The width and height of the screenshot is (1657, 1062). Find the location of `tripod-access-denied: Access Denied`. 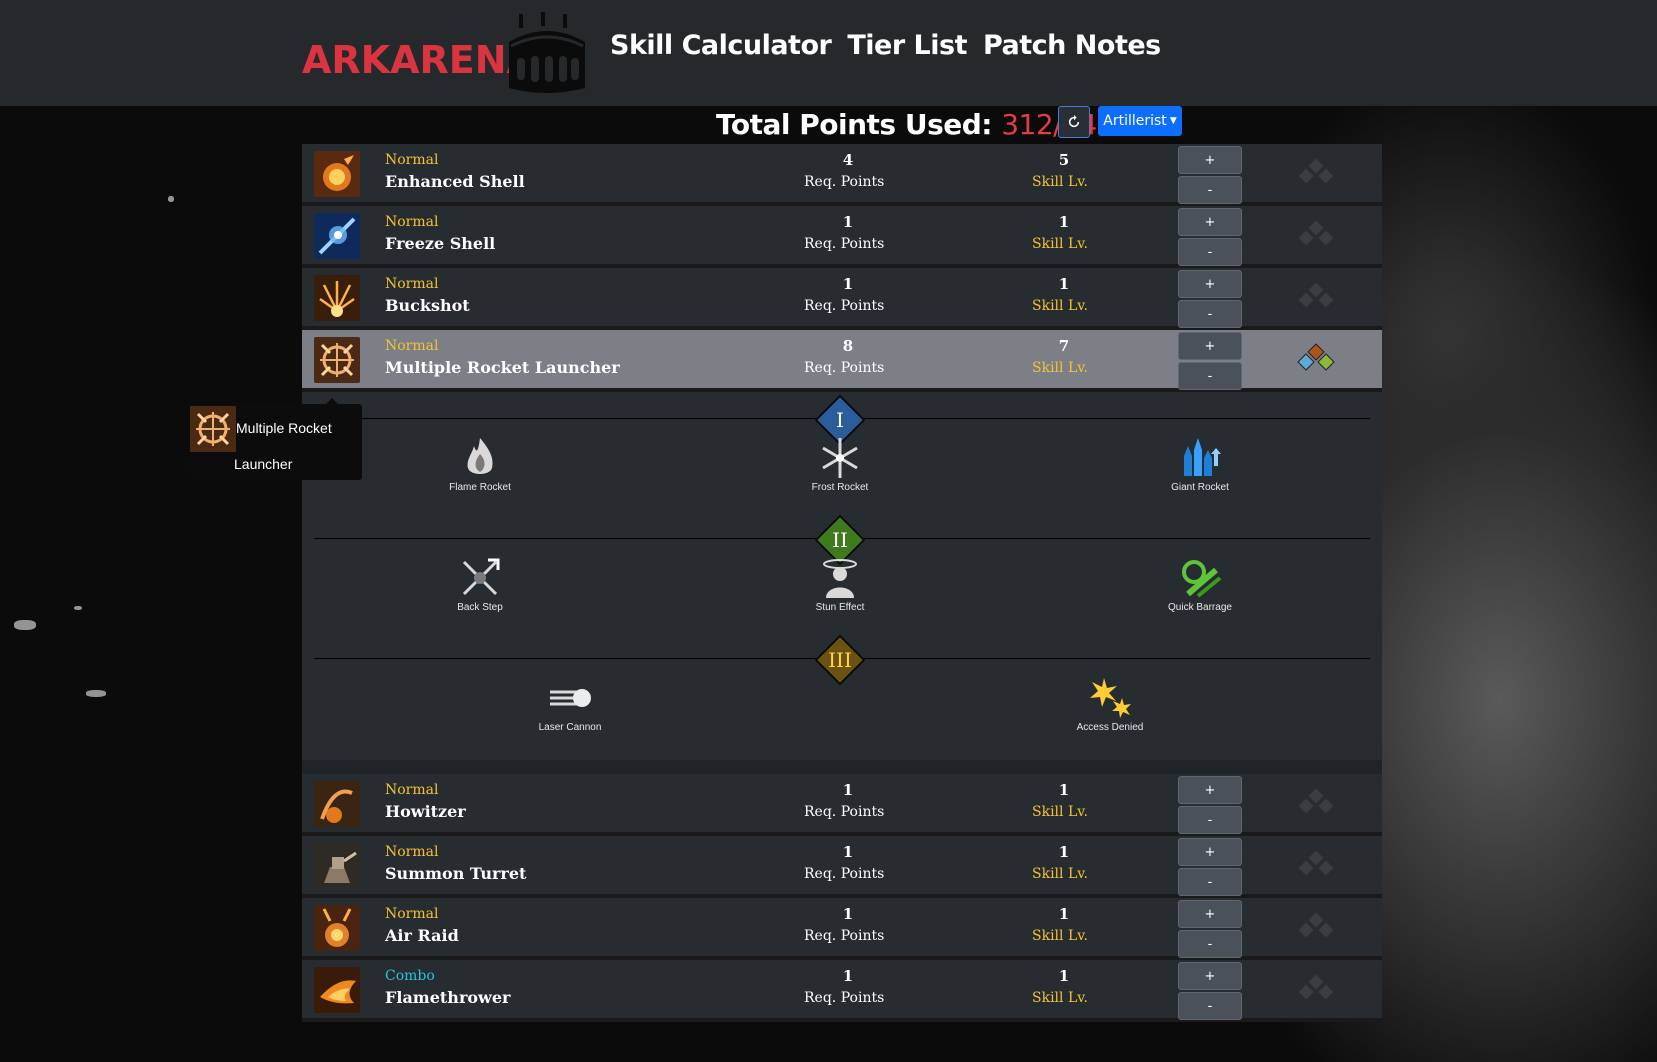

tripod-access-denied: Access Denied is located at coordinates (1110, 704).